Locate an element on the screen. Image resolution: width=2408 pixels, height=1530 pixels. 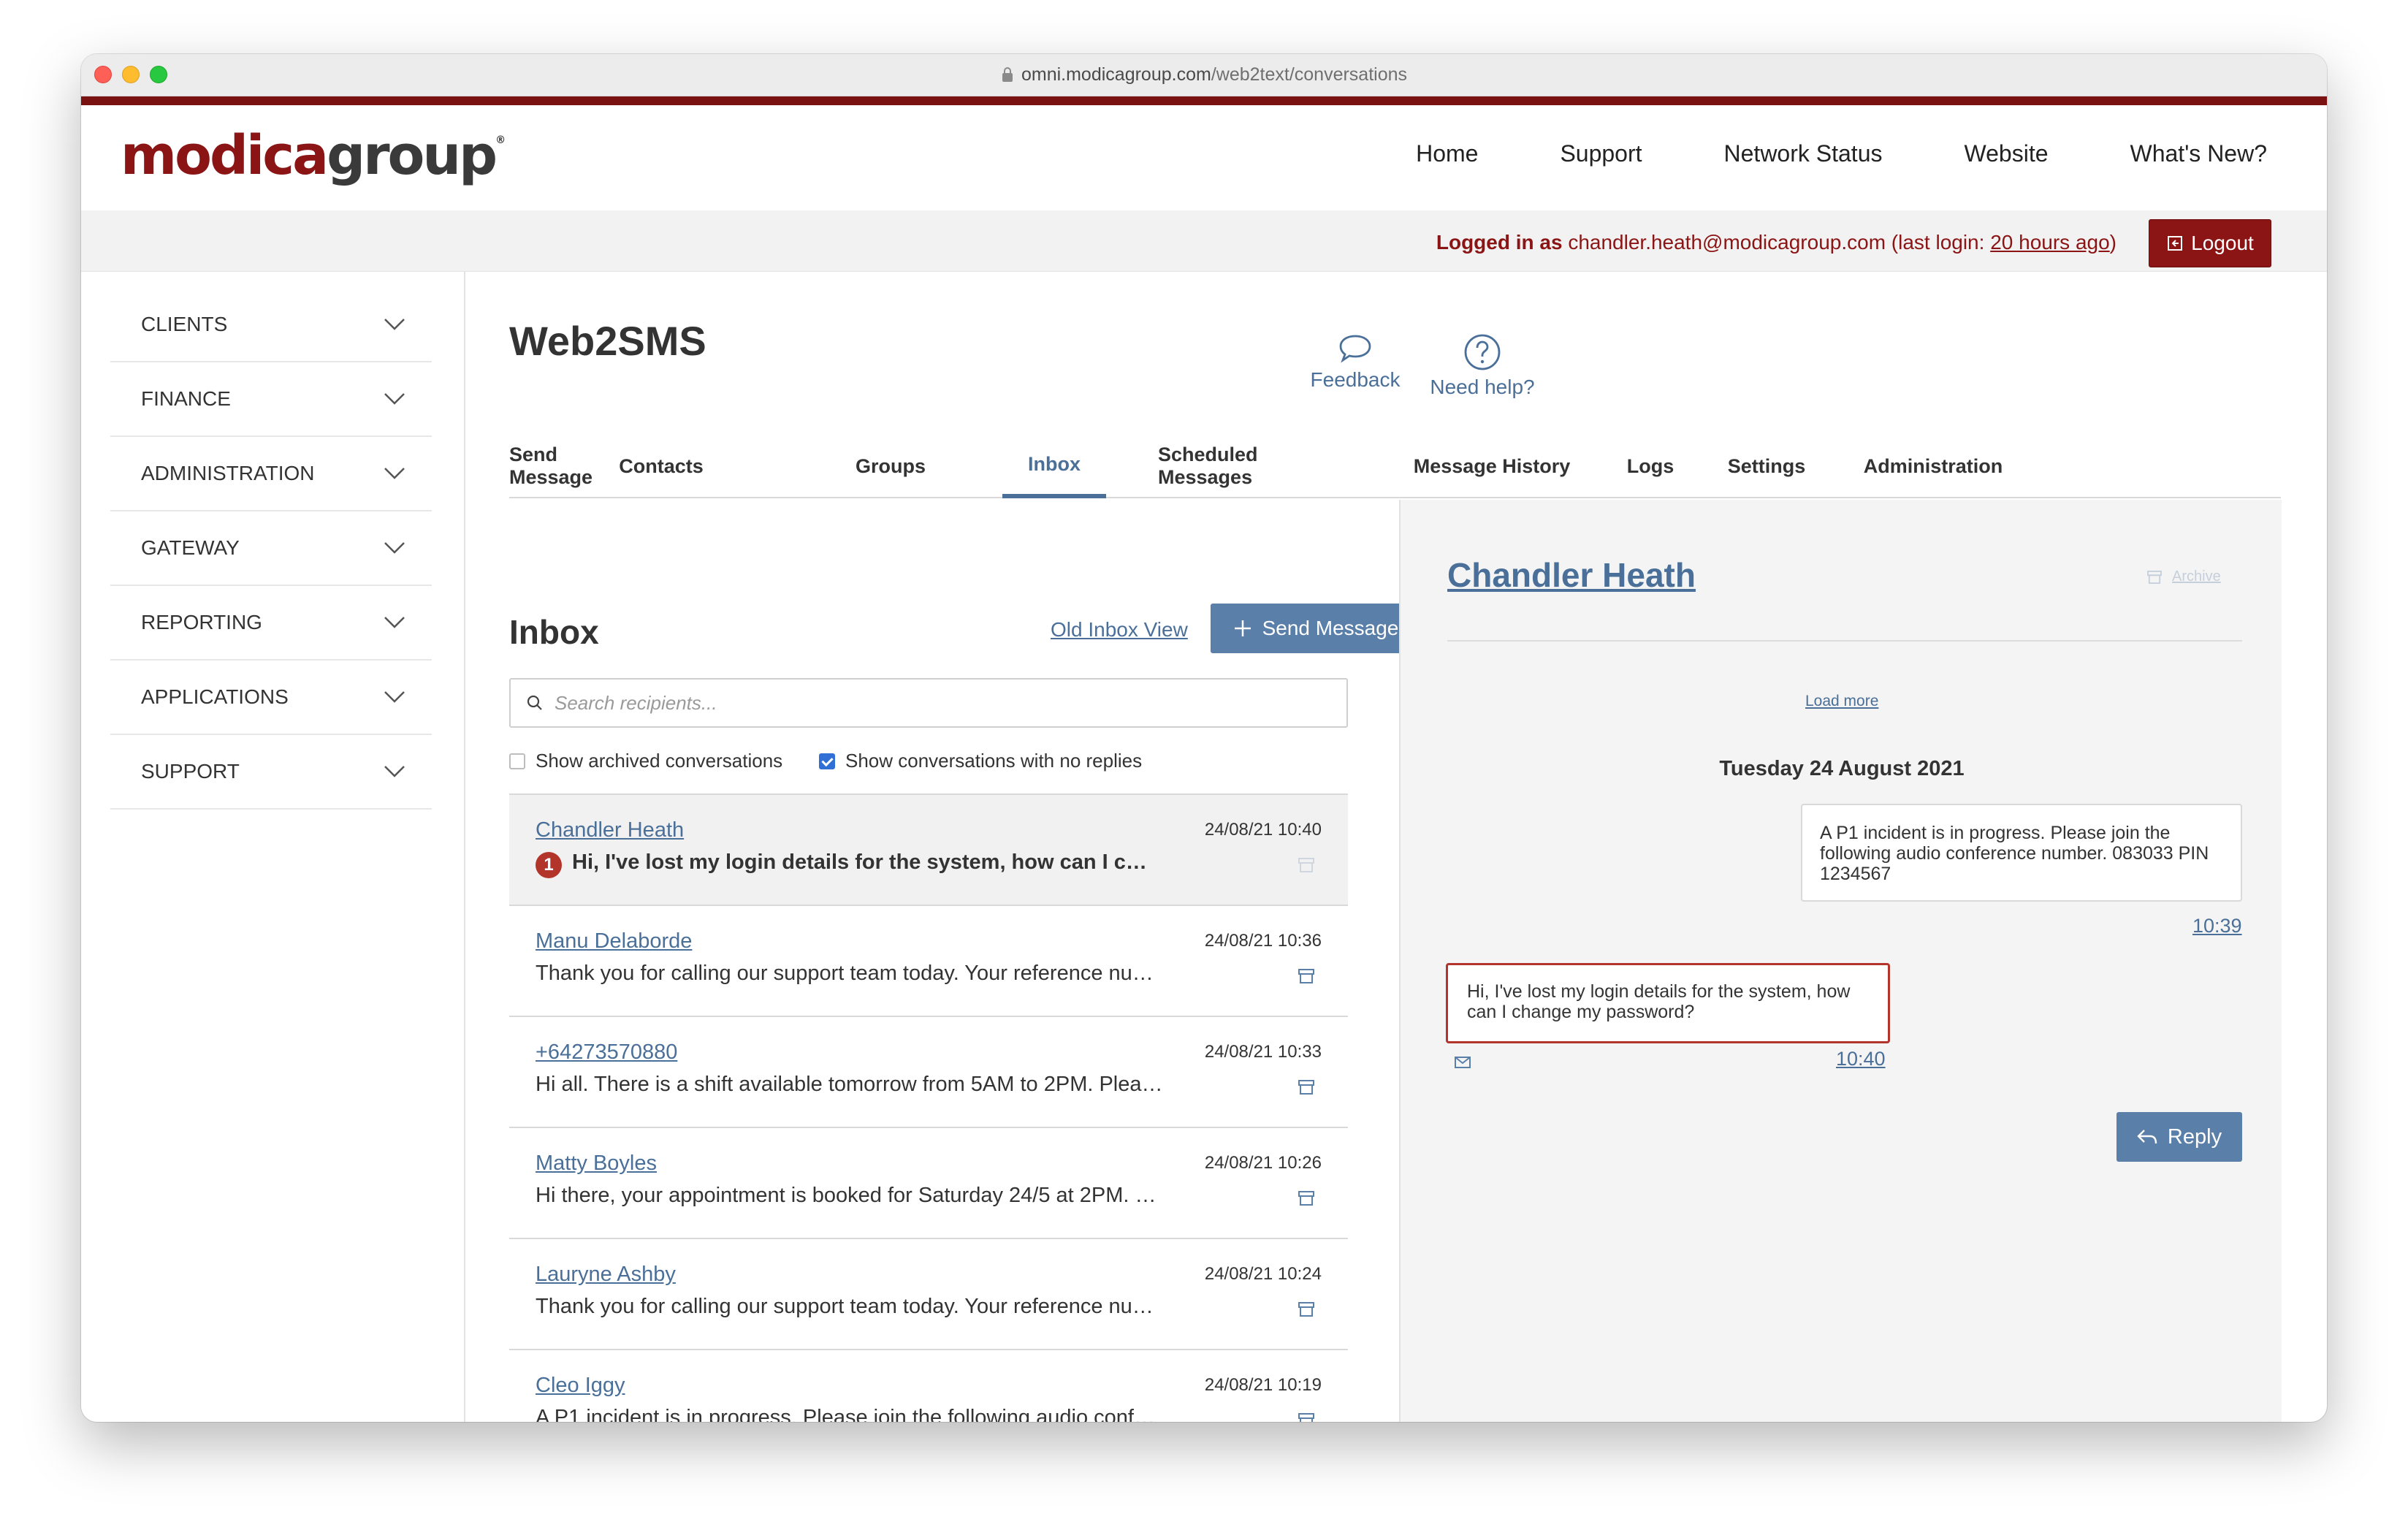
sidebar-item-label: REPORTING is located at coordinates (202, 622).